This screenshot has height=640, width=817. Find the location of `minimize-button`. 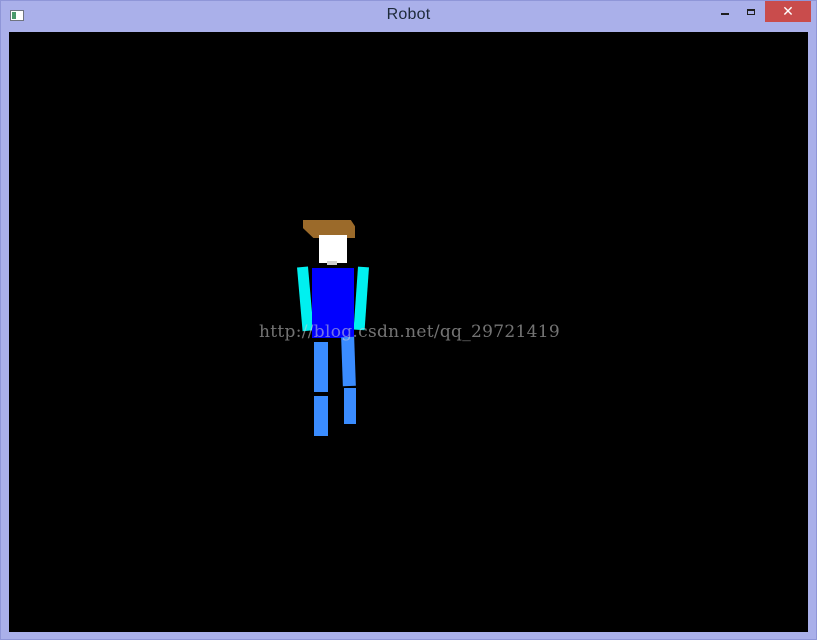

minimize-button is located at coordinates (725, 11).